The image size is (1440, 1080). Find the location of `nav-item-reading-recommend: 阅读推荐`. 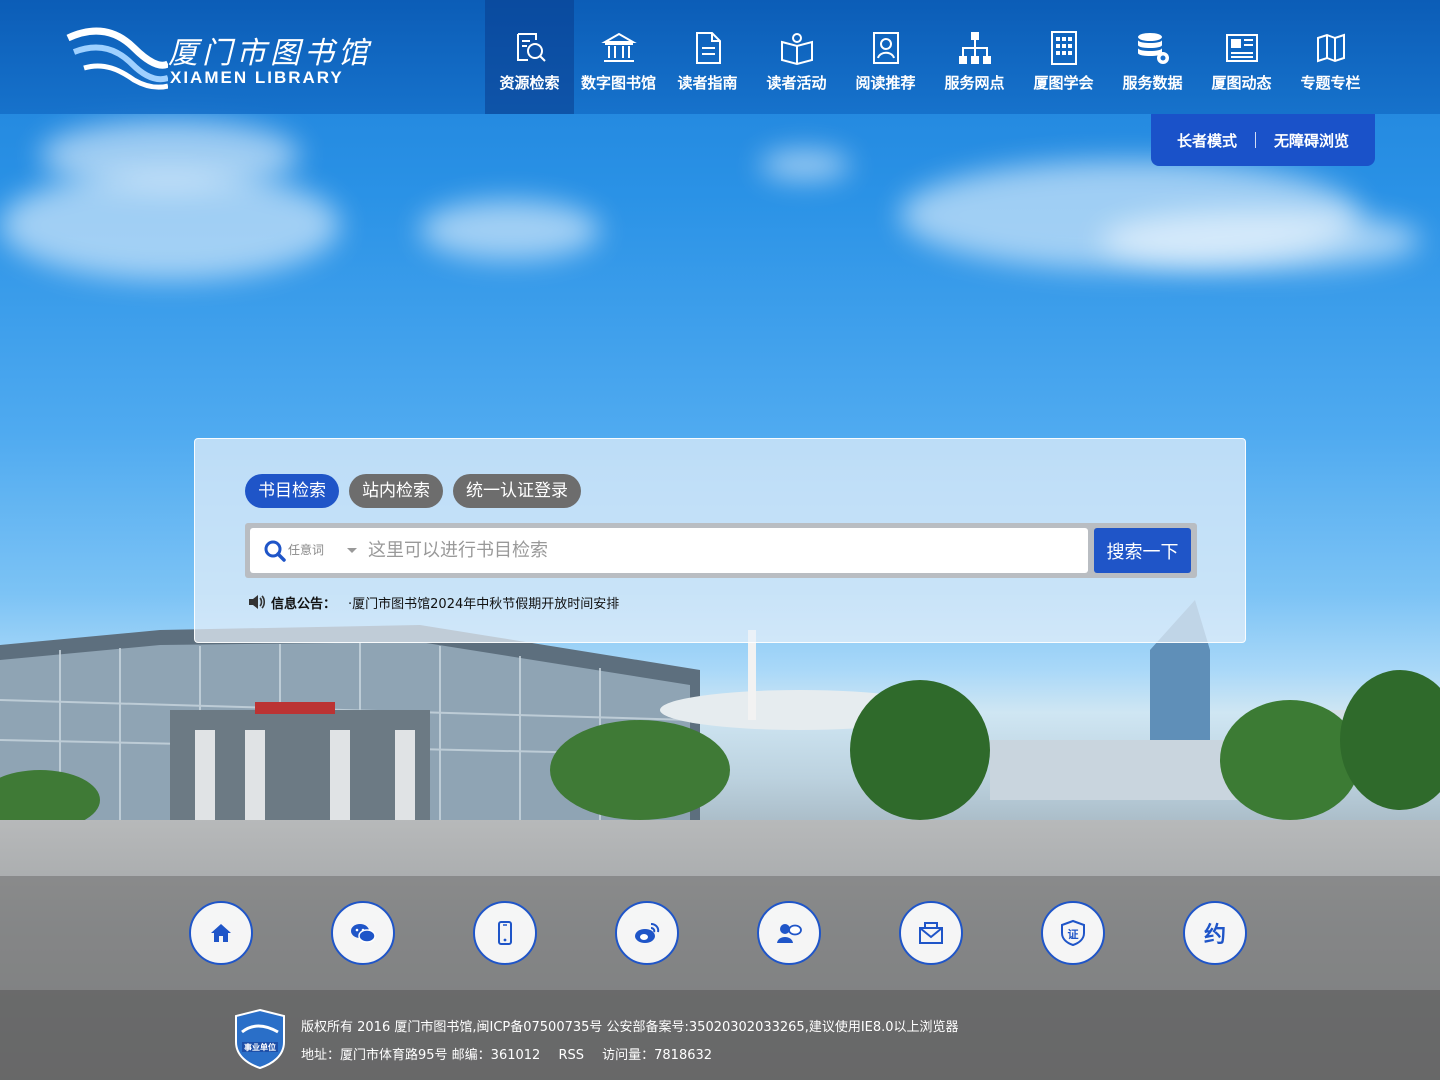

nav-item-reading-recommend: 阅读推荐 is located at coordinates (885, 57).